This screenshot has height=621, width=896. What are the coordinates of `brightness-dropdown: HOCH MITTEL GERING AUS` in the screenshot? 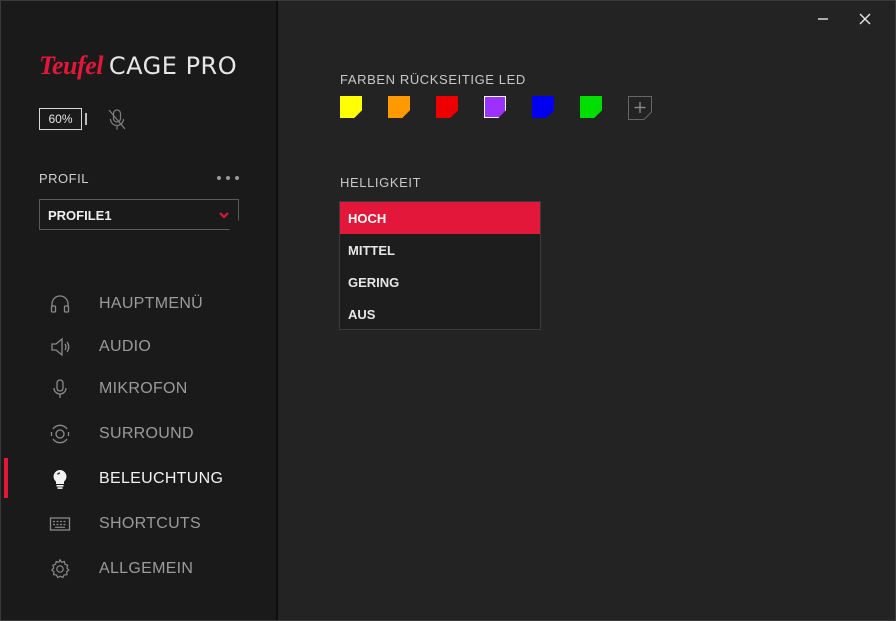 It's located at (440, 265).